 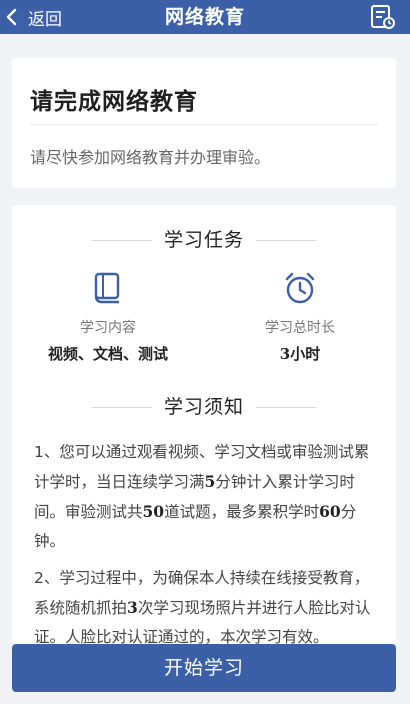 I want to click on top-navigation-bar: 返回 网络教育, so click(x=205, y=17).